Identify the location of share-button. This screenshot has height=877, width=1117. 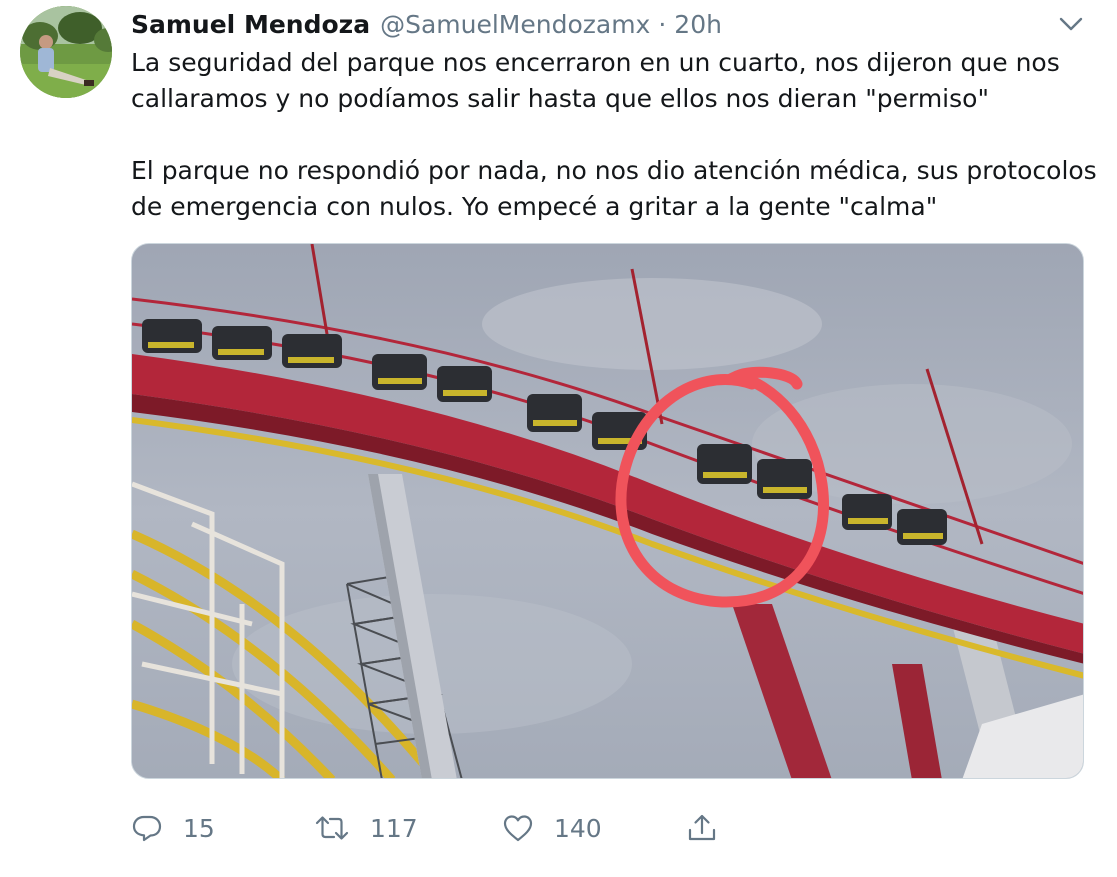
(702, 828).